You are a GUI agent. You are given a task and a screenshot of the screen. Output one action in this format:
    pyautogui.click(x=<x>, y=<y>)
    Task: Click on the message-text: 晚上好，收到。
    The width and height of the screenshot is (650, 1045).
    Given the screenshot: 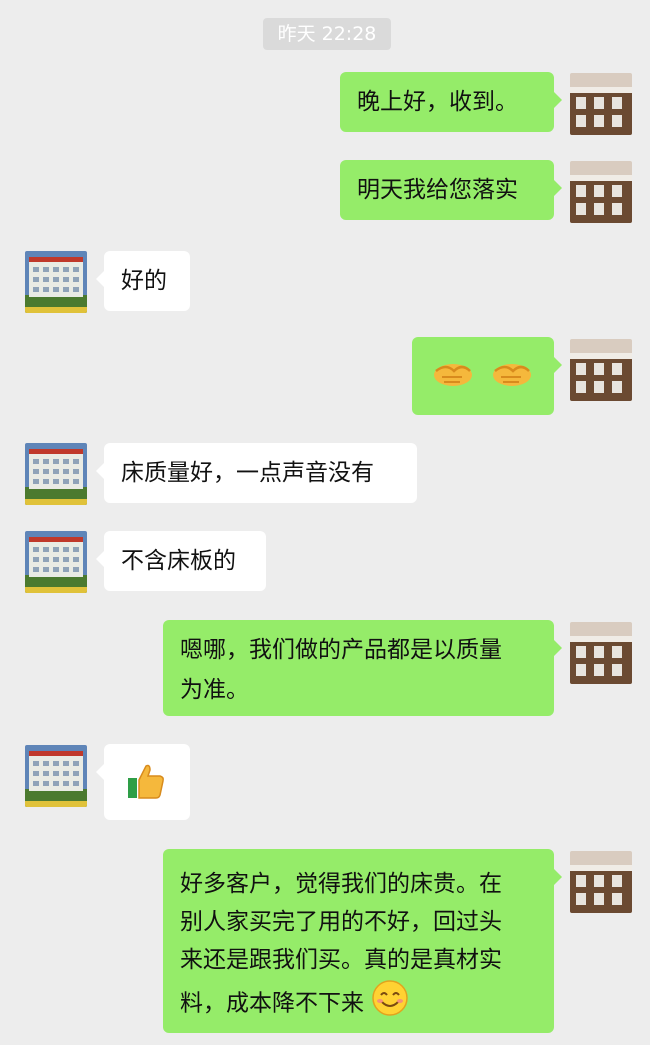 What is the action you would take?
    pyautogui.click(x=437, y=102)
    